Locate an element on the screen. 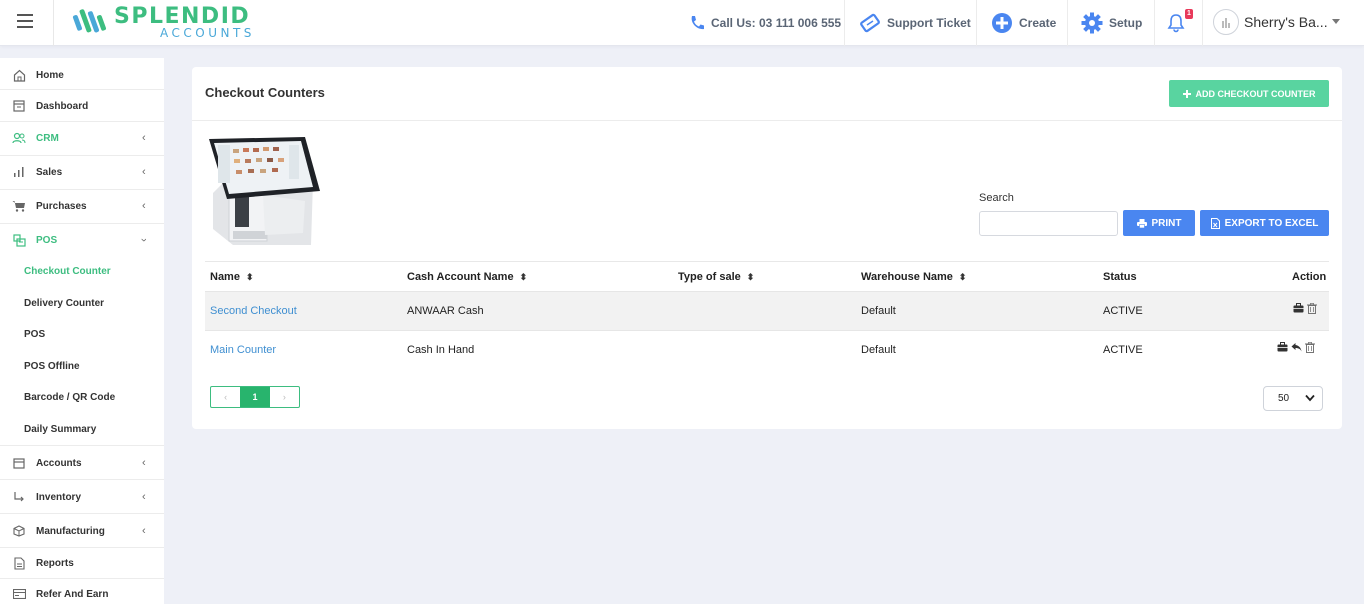  sidebar-item-label: Inventory is located at coordinates (59, 497).